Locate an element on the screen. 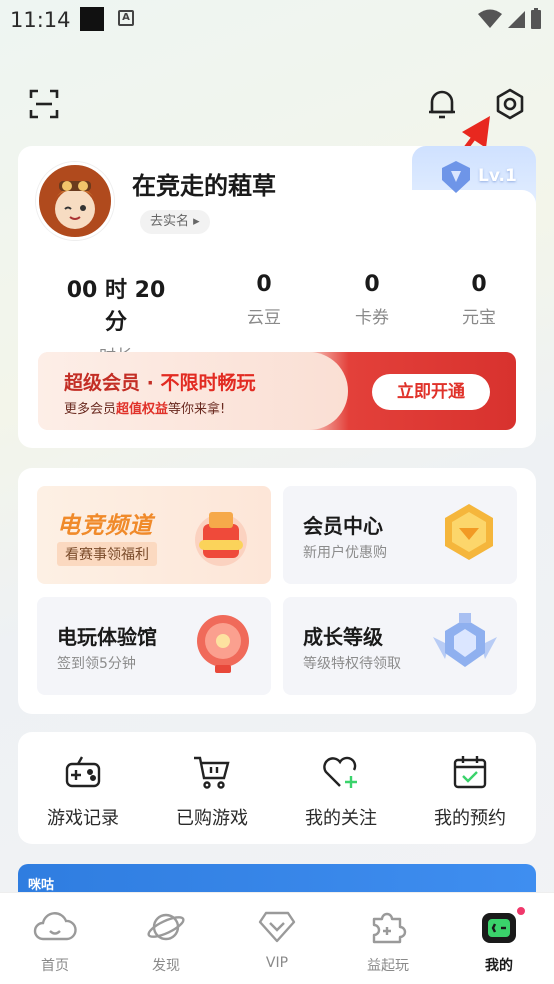 The image size is (554, 984). nav-label: 益起玩 is located at coordinates (388, 966).